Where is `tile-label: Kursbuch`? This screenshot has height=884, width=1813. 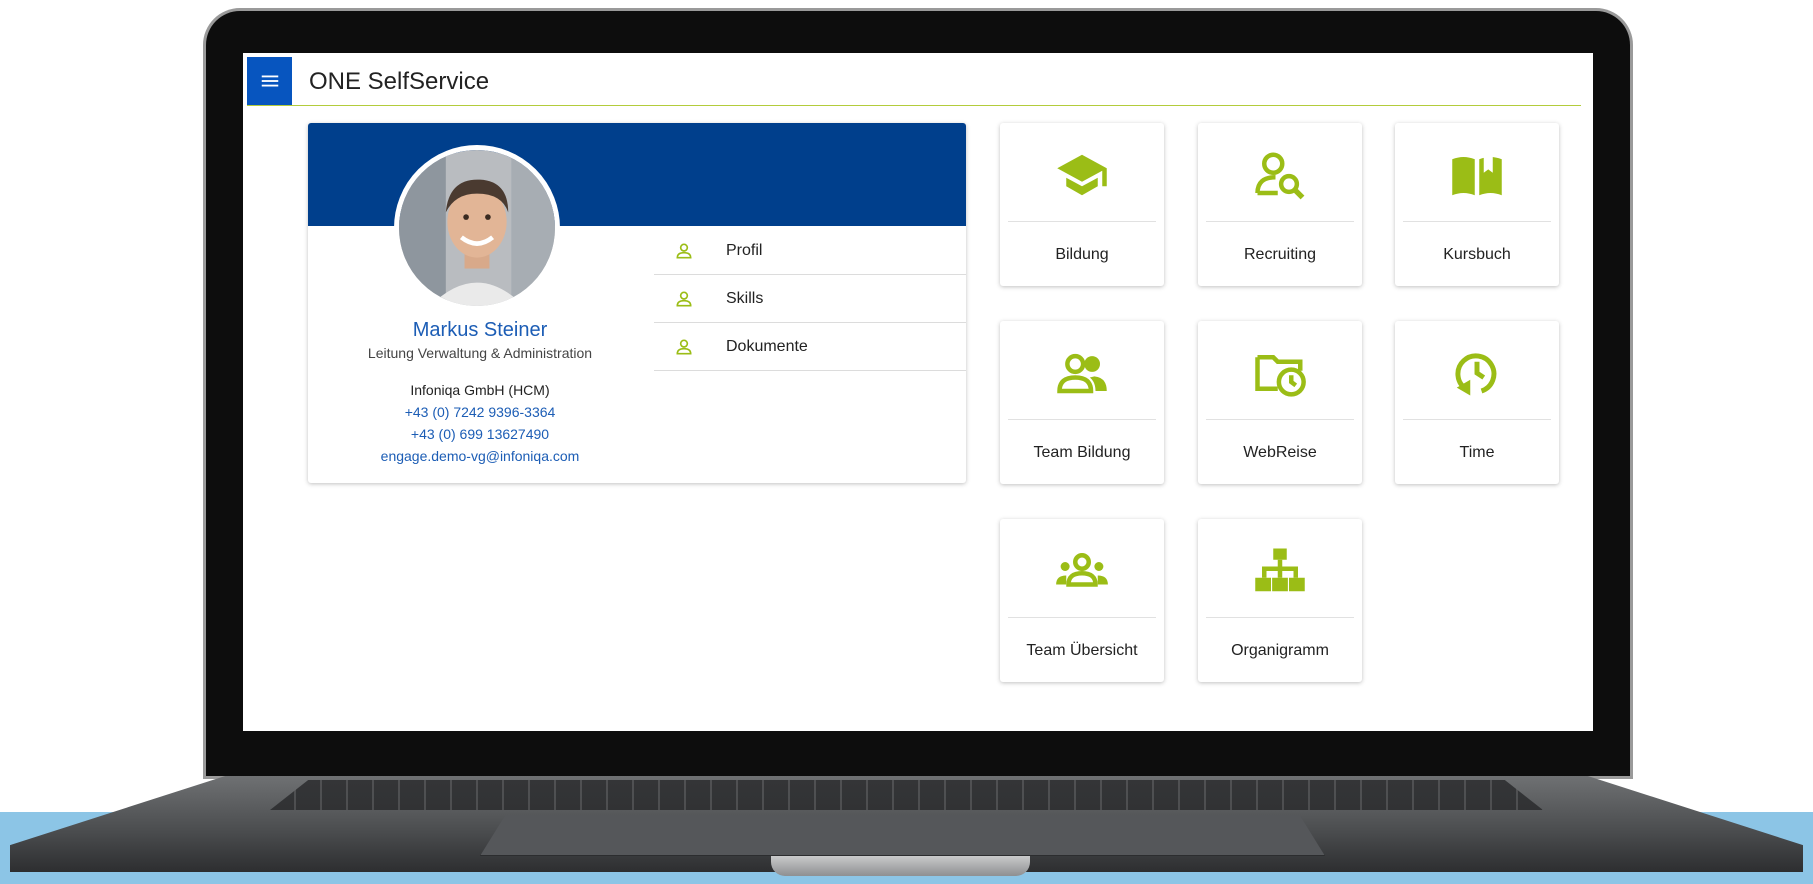
tile-label: Kursbuch is located at coordinates (1477, 254).